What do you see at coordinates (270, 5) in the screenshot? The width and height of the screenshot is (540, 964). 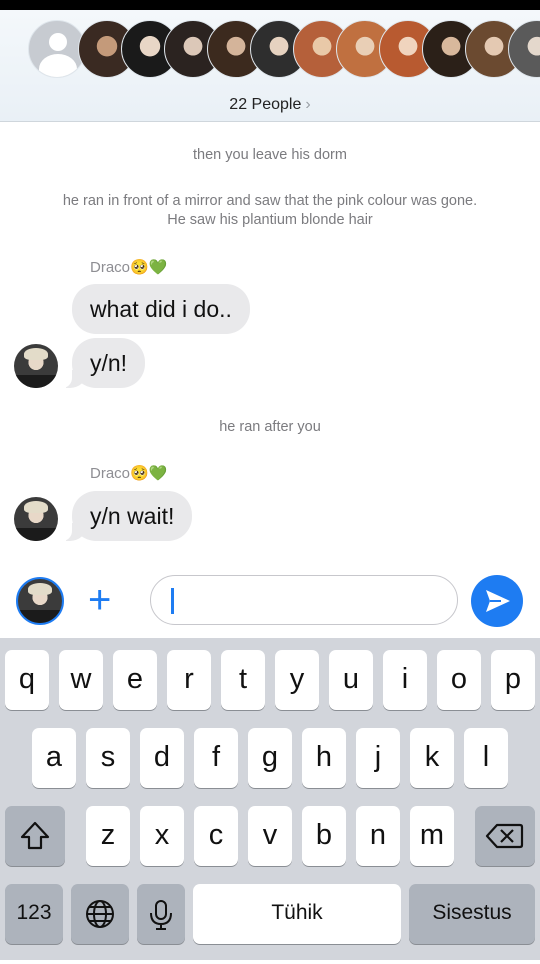 I see `status-bar` at bounding box center [270, 5].